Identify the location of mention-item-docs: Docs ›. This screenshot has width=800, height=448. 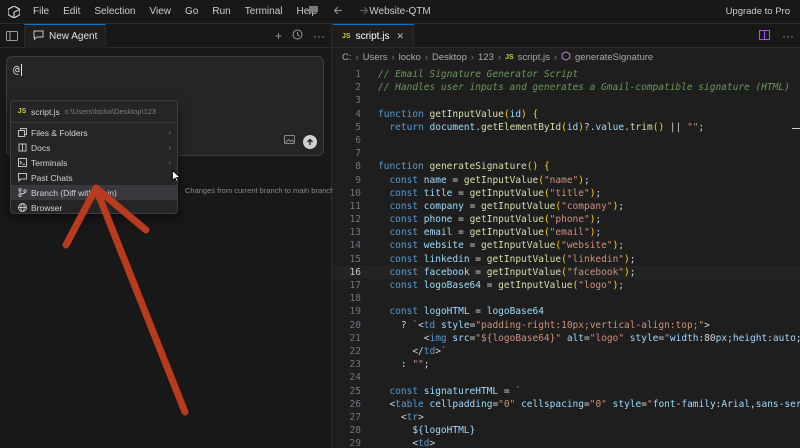
(94, 147).